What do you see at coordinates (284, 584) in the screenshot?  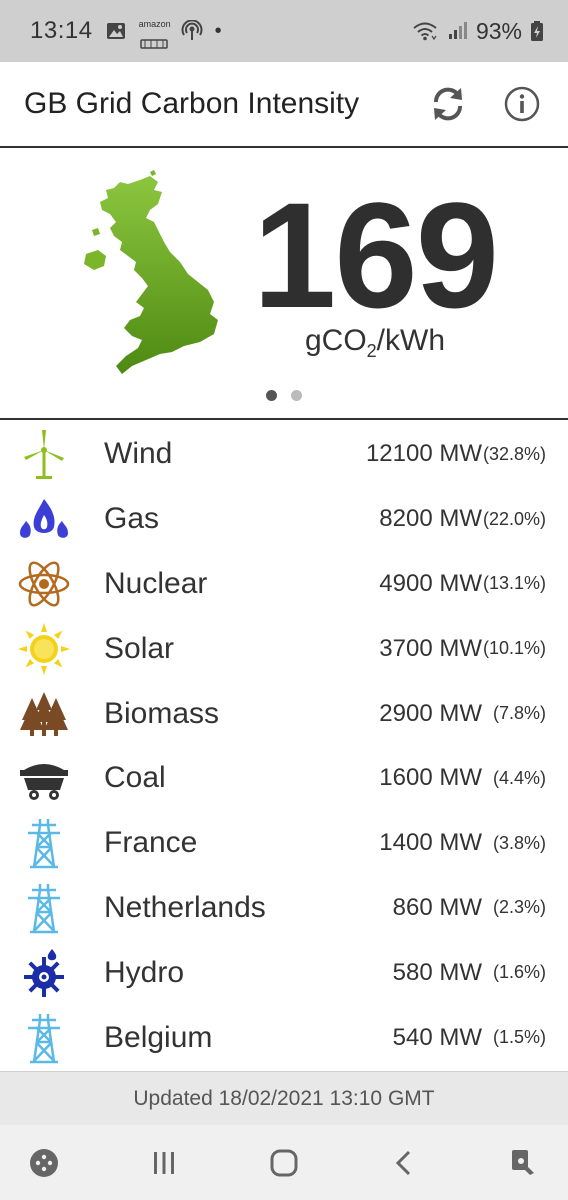 I see `source-row-nuclear: Nuclear 4900 MW (13.1%)` at bounding box center [284, 584].